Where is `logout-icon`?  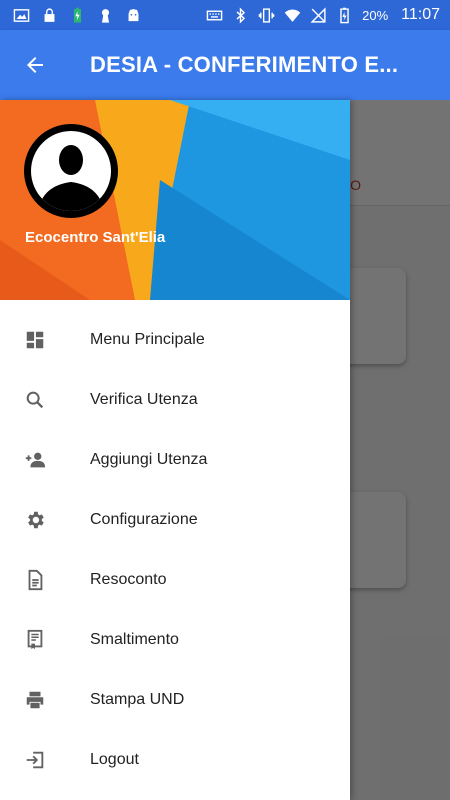
logout-icon is located at coordinates (35, 760).